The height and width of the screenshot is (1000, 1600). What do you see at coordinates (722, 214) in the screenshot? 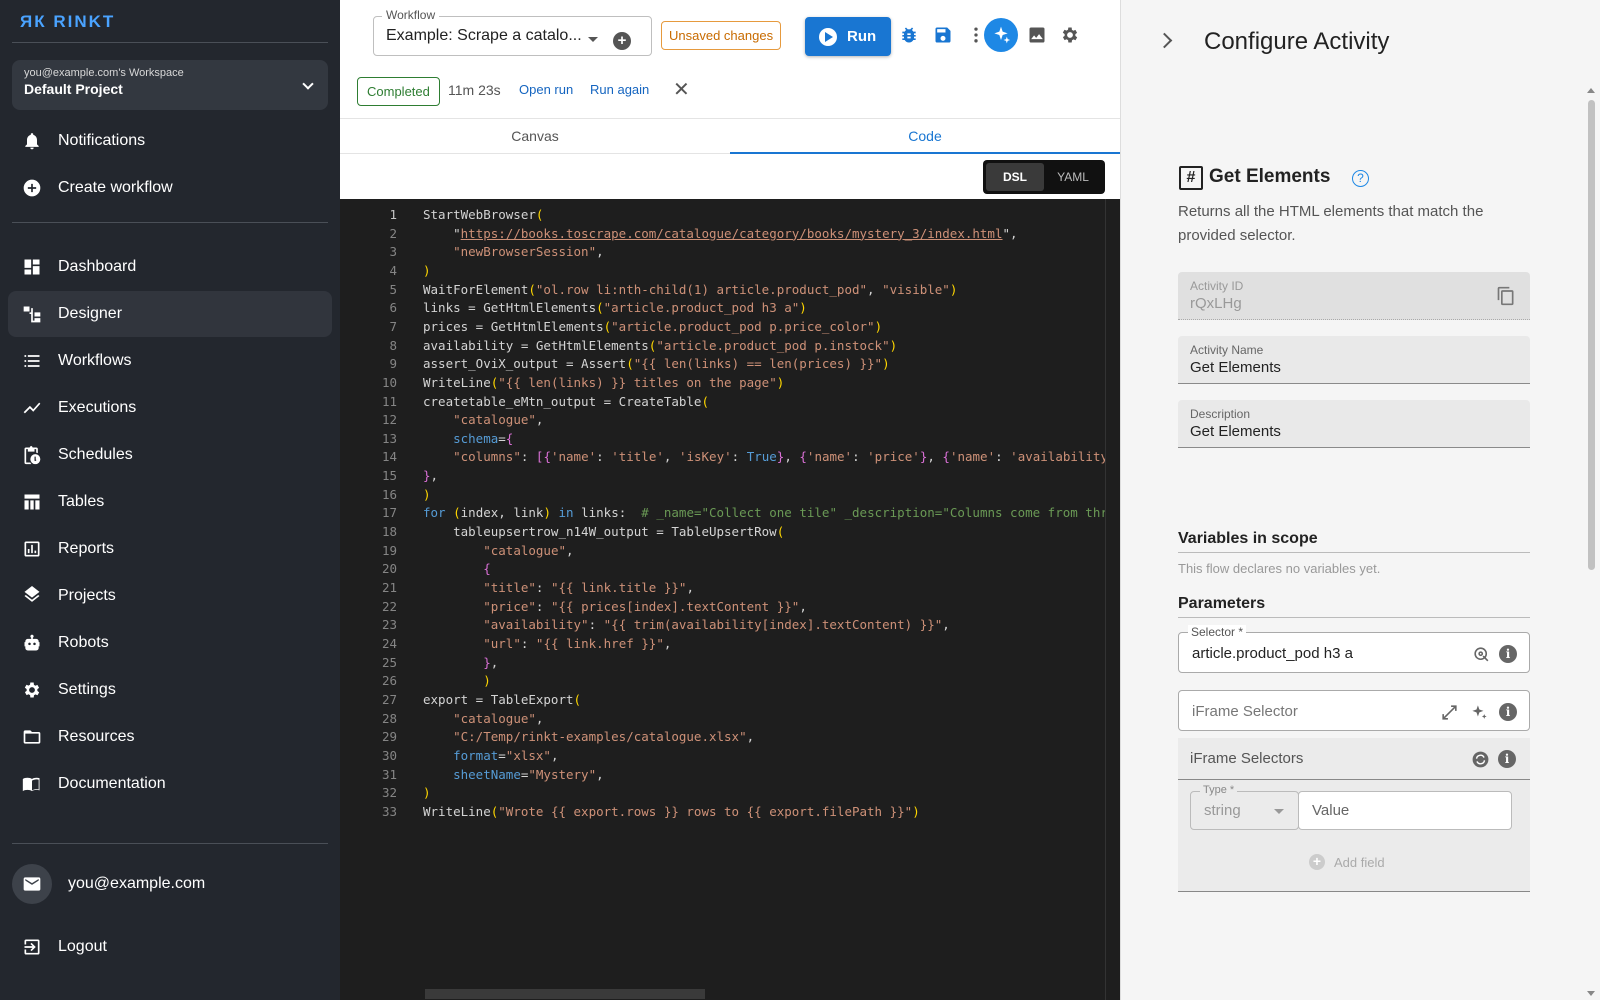
I see `code-line: 1 StartWebBrowser(` at bounding box center [722, 214].